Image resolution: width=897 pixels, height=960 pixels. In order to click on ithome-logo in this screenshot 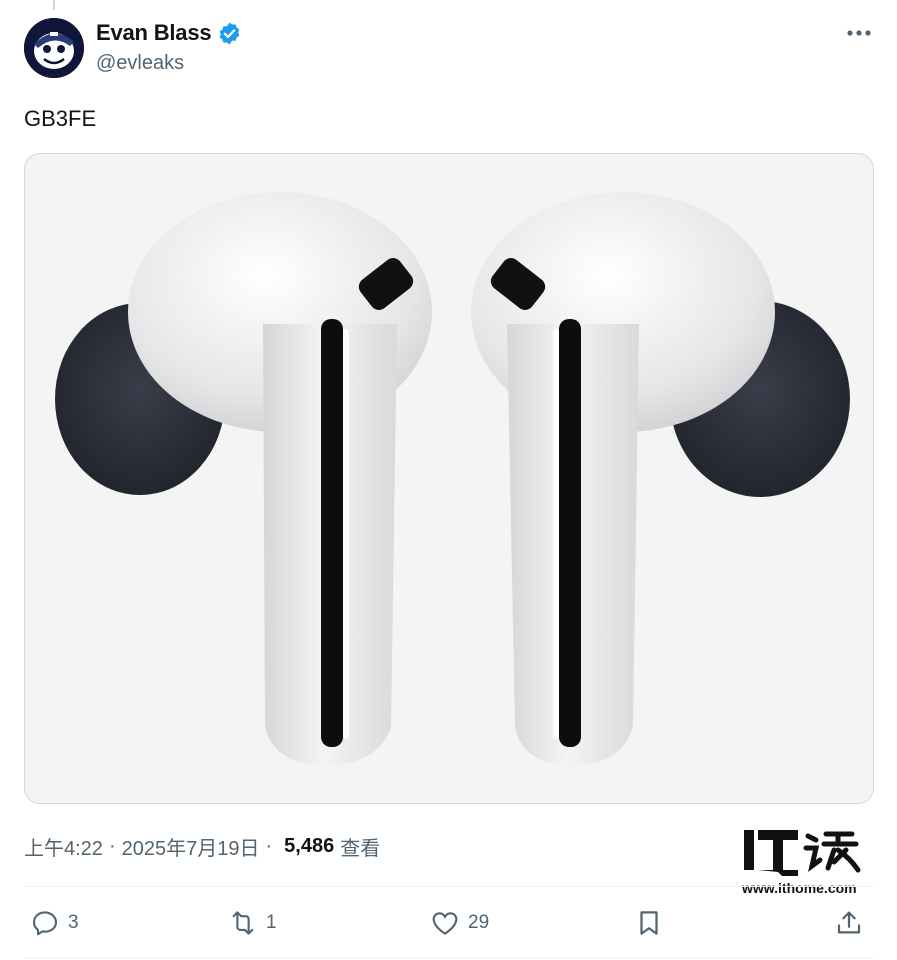, I will do `click(802, 853)`.